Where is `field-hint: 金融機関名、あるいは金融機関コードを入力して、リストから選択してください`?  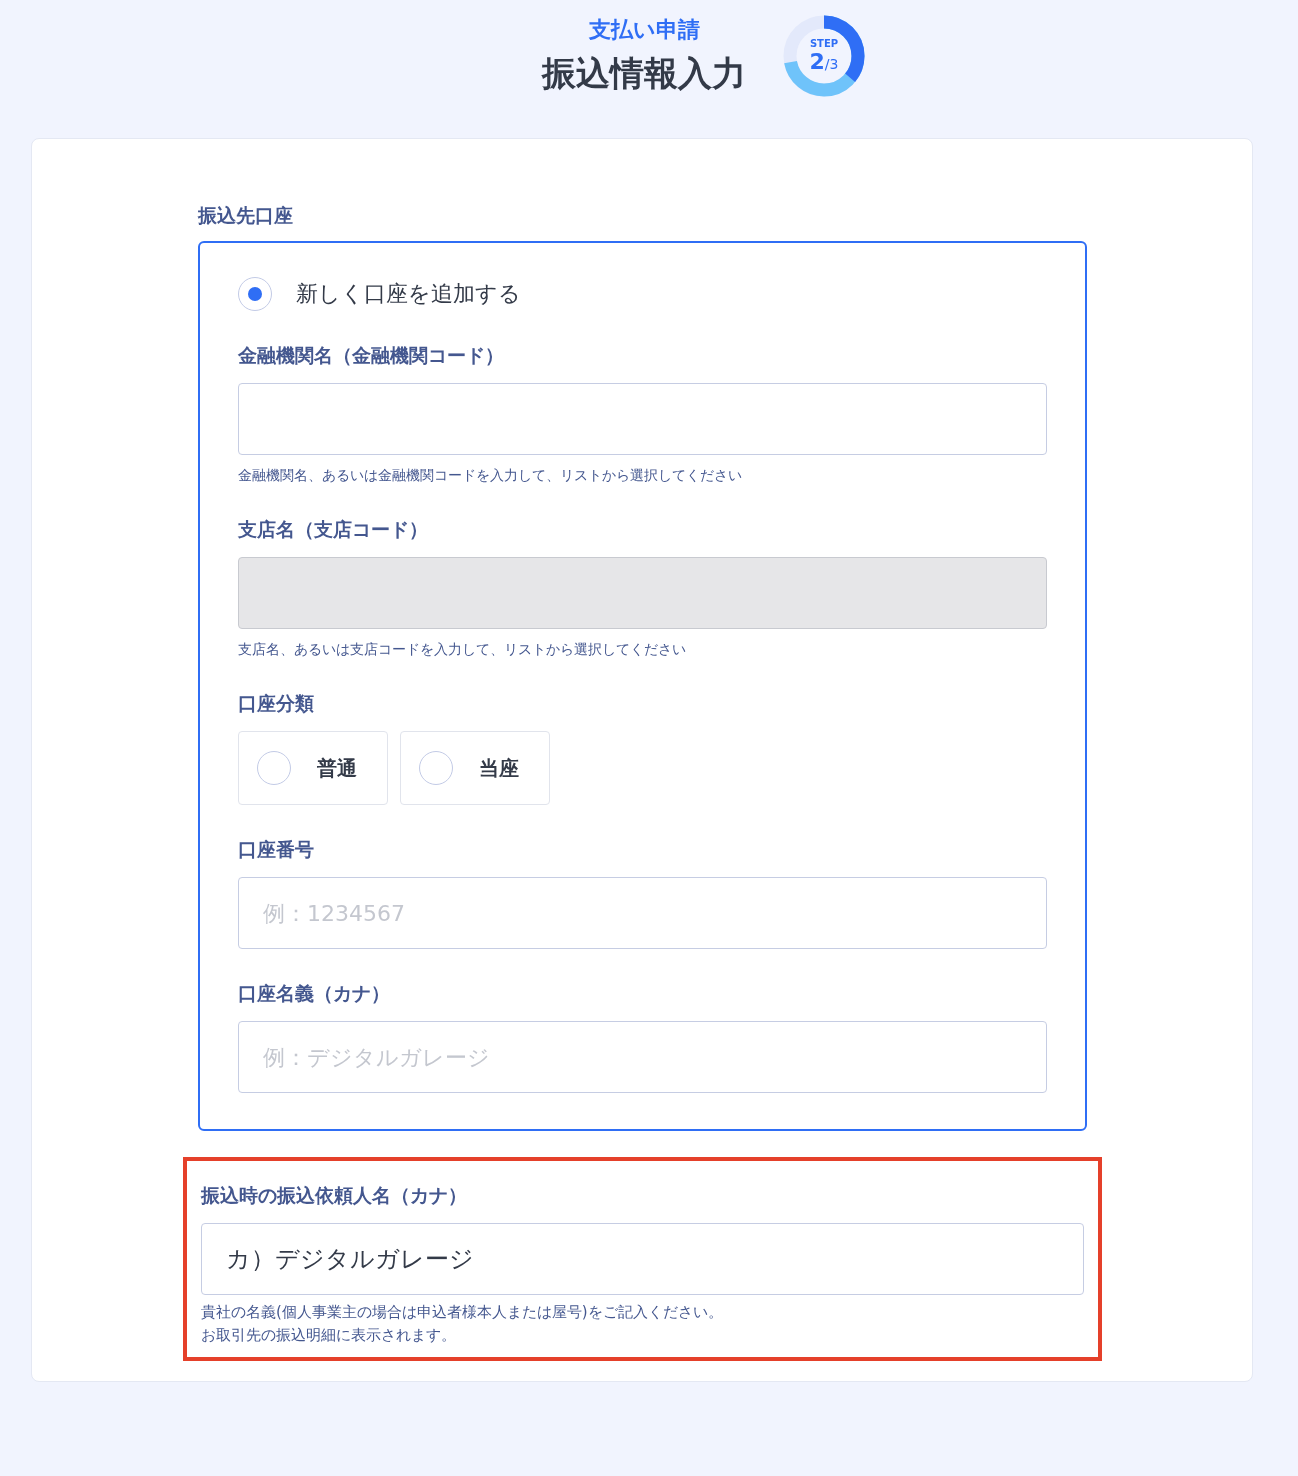
field-hint: 金融機関名、あるいは金融機関コードを入力して、リストから選択してください is located at coordinates (490, 476).